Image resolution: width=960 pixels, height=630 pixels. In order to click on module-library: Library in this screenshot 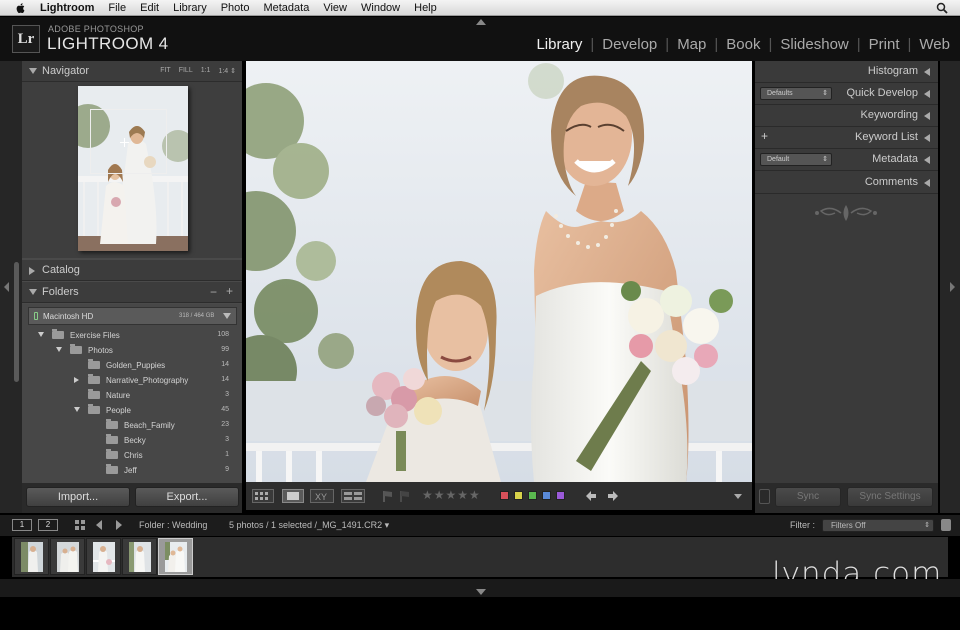, I will do `click(559, 44)`.